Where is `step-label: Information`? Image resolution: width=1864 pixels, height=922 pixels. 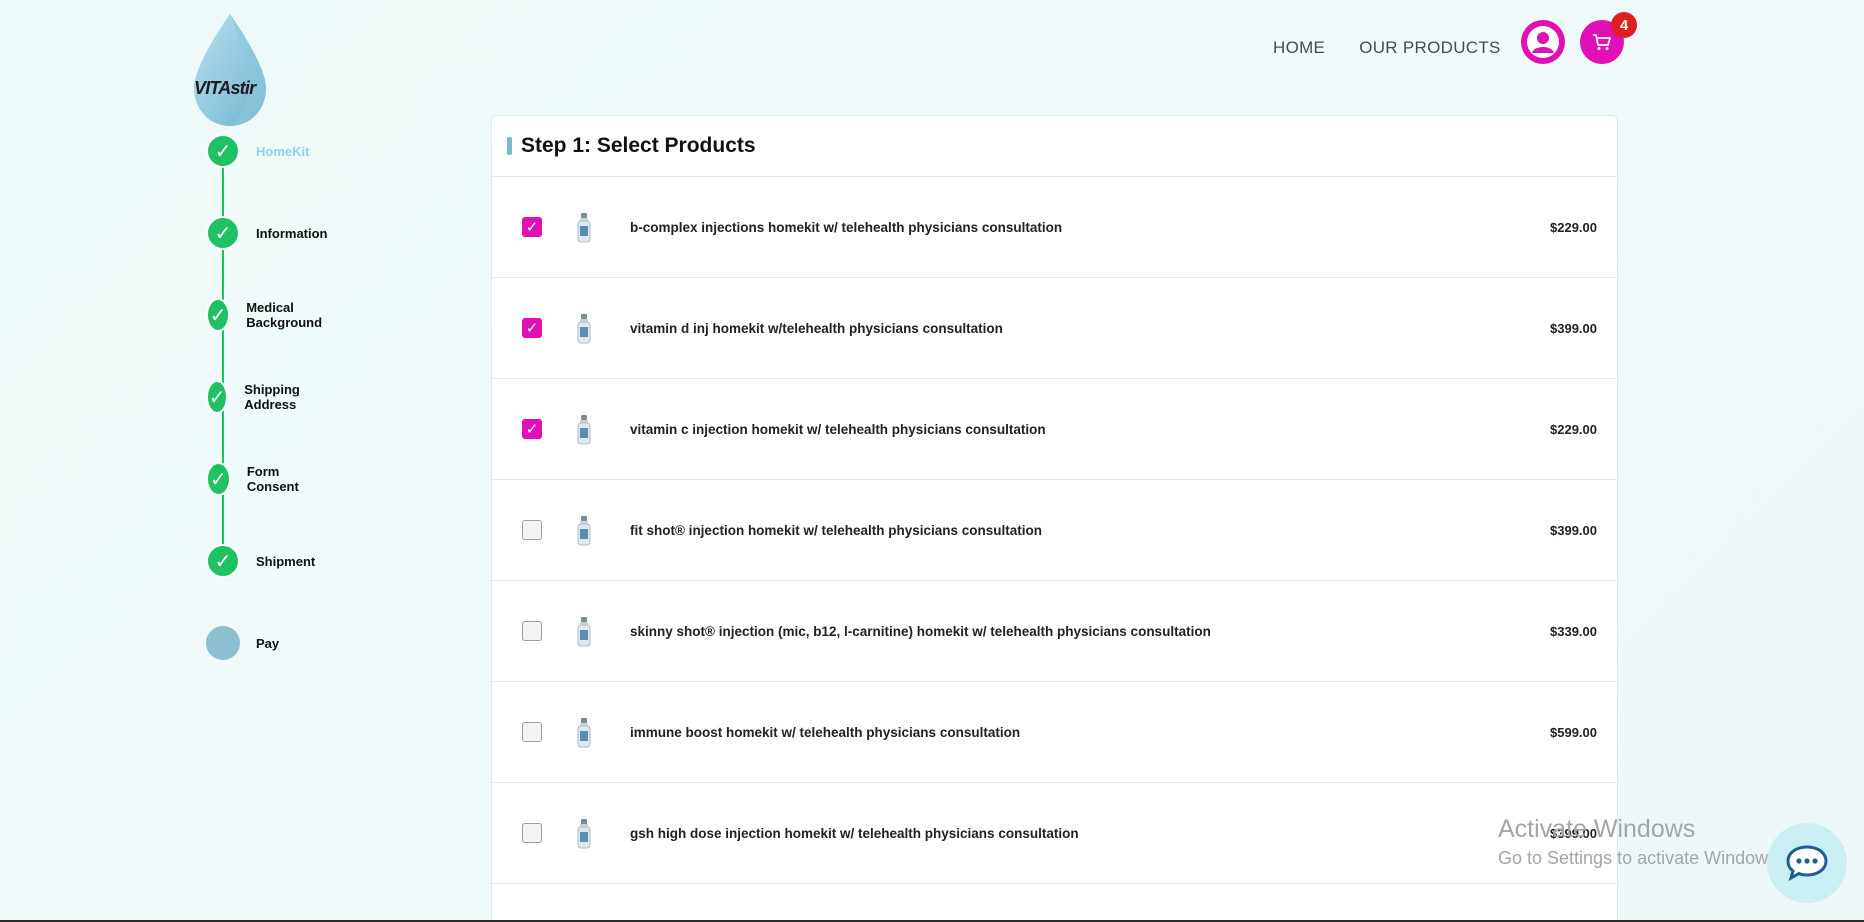 step-label: Information is located at coordinates (292, 233).